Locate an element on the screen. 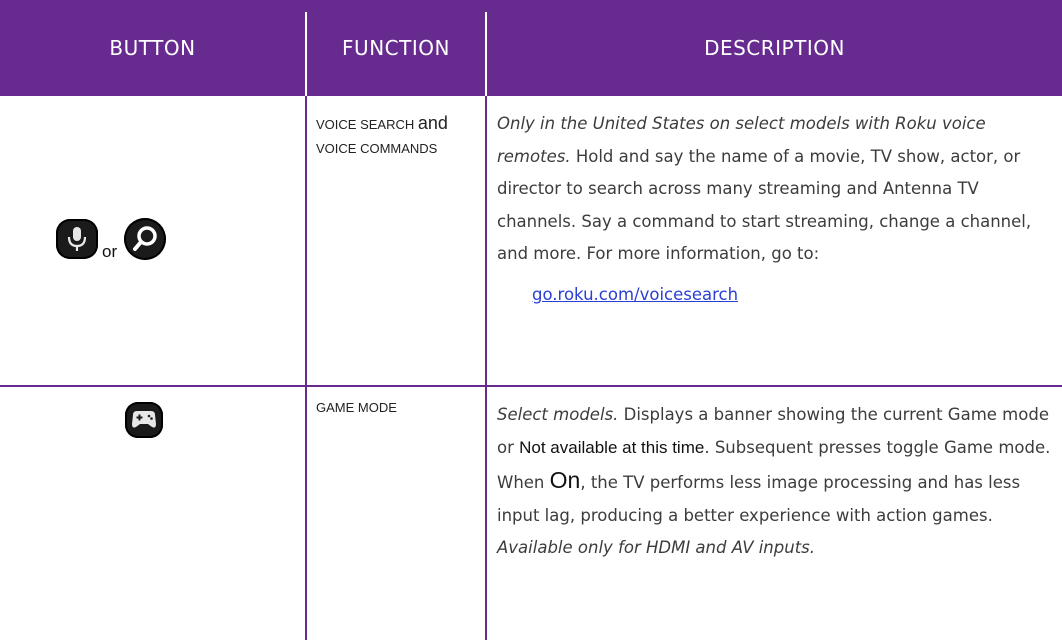  gamepad-icon is located at coordinates (144, 420).